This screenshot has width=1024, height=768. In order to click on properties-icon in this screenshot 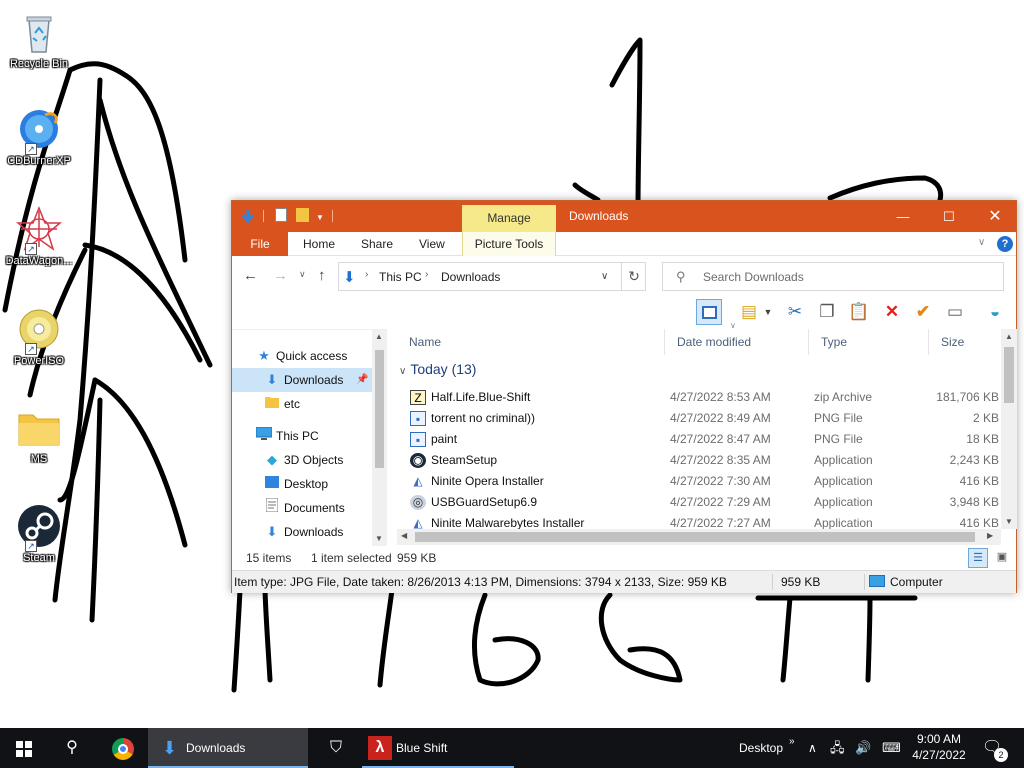, I will do `click(281, 215)`.